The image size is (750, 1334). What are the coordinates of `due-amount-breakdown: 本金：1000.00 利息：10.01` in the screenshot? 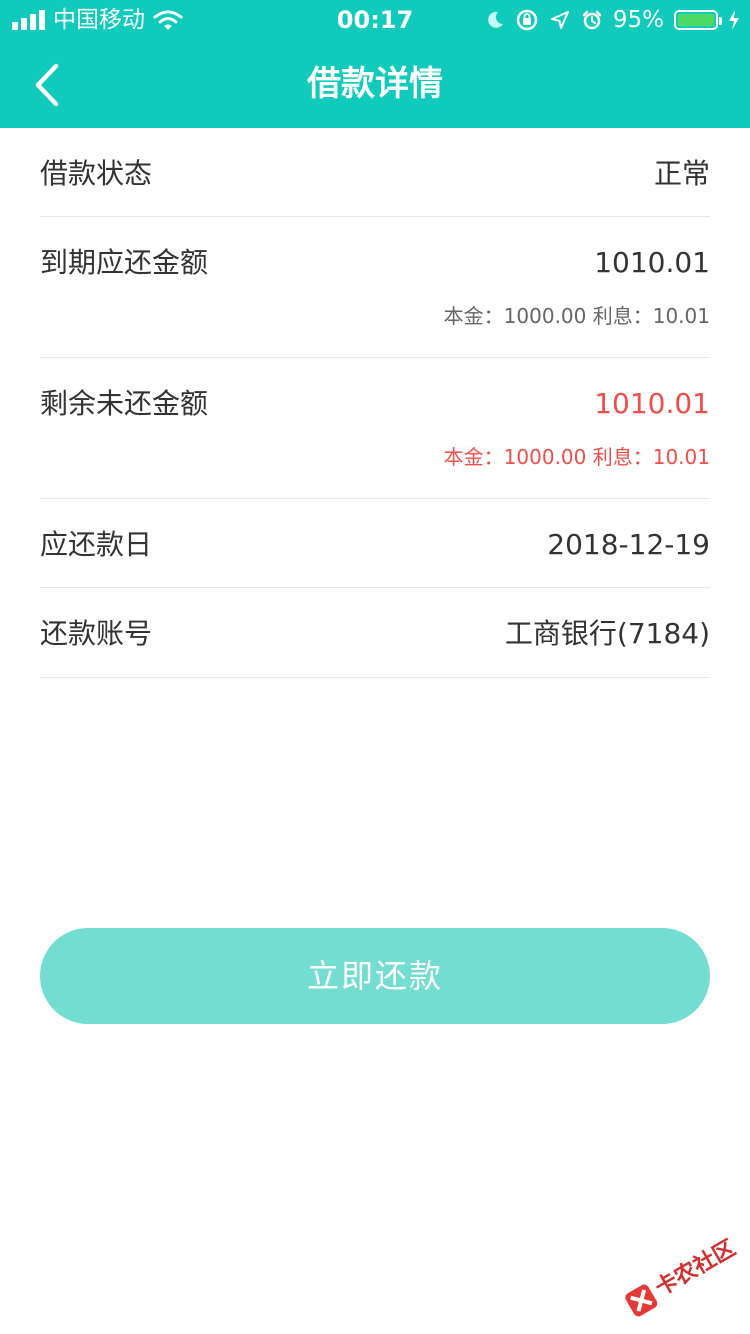 It's located at (576, 316).